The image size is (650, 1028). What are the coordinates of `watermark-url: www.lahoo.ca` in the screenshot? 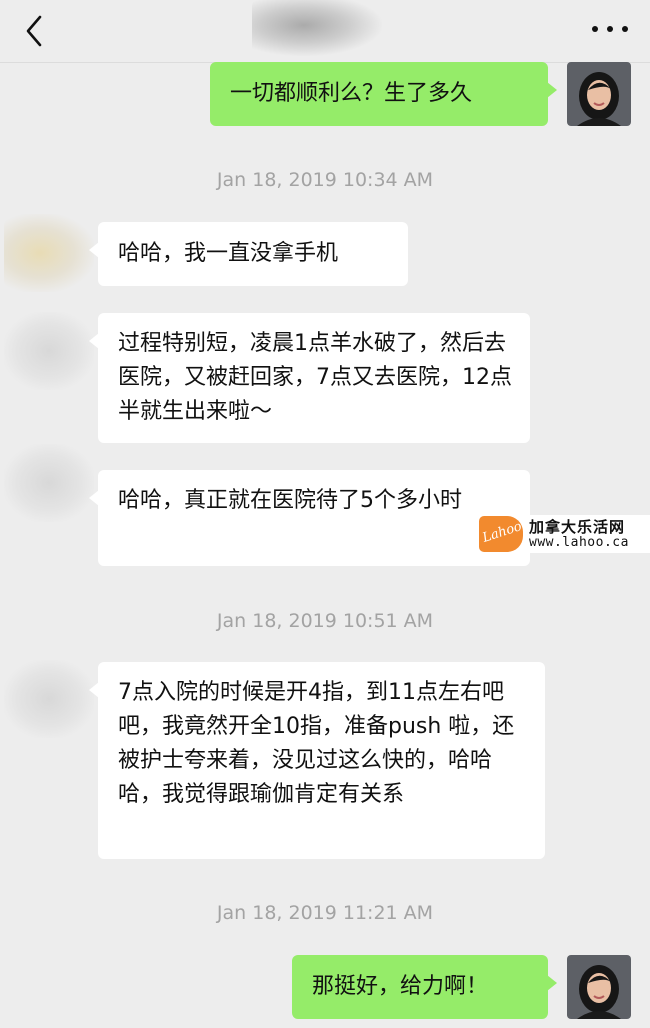 It's located at (579, 542).